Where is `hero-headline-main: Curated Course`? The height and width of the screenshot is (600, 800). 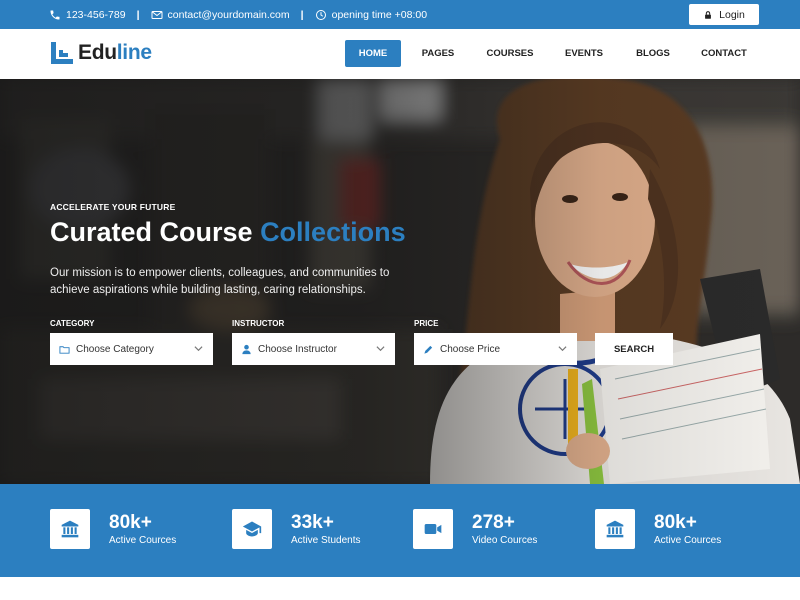
hero-headline-main: Curated Course is located at coordinates (151, 232).